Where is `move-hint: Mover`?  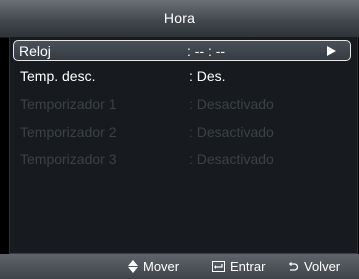 move-hint: Mover is located at coordinates (153, 266).